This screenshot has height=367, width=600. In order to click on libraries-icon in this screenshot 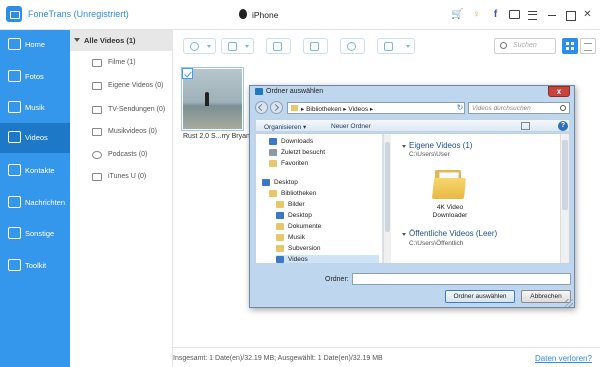, I will do `click(273, 193)`.